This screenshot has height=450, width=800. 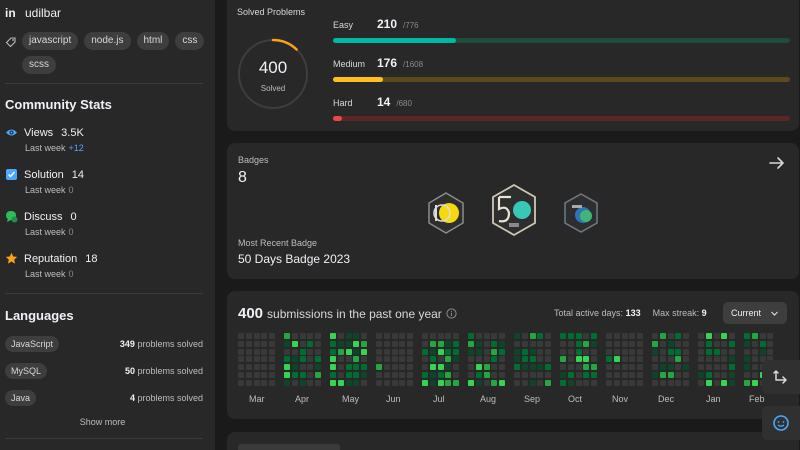 I want to click on language-tag: JavaScript, so click(x=32, y=344).